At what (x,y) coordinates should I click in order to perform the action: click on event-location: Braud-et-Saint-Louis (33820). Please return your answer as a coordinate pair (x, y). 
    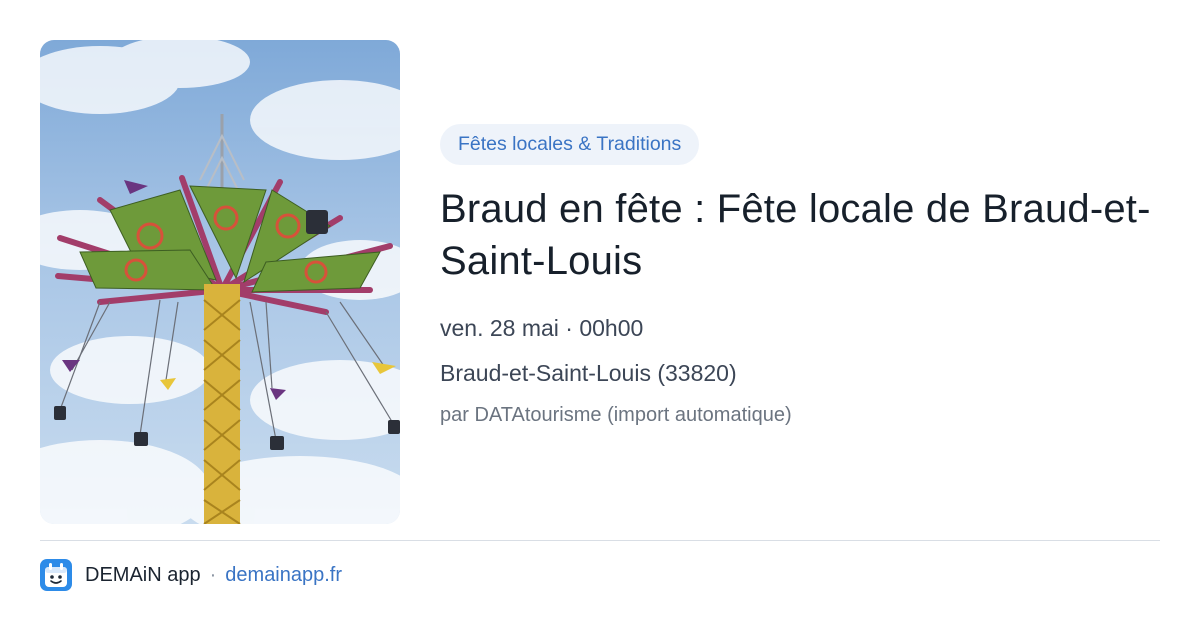
    Looking at the image, I should click on (588, 373).